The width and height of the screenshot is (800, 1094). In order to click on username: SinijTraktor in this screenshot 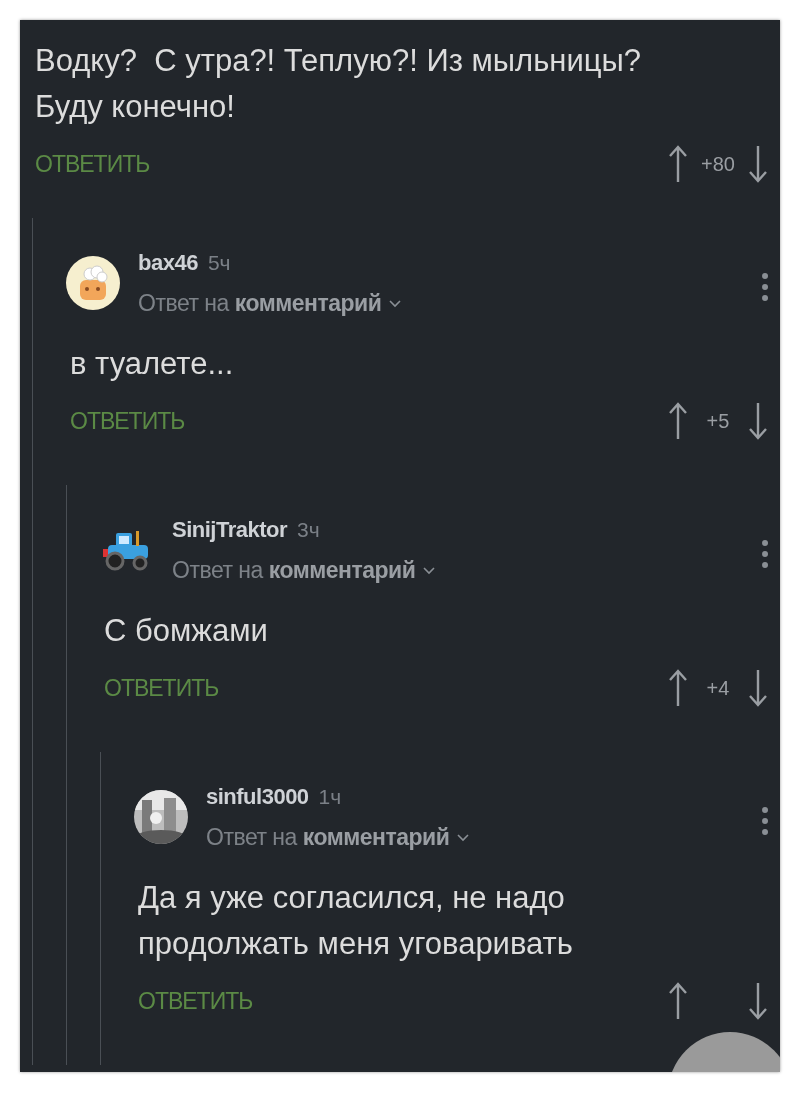, I will do `click(230, 530)`.